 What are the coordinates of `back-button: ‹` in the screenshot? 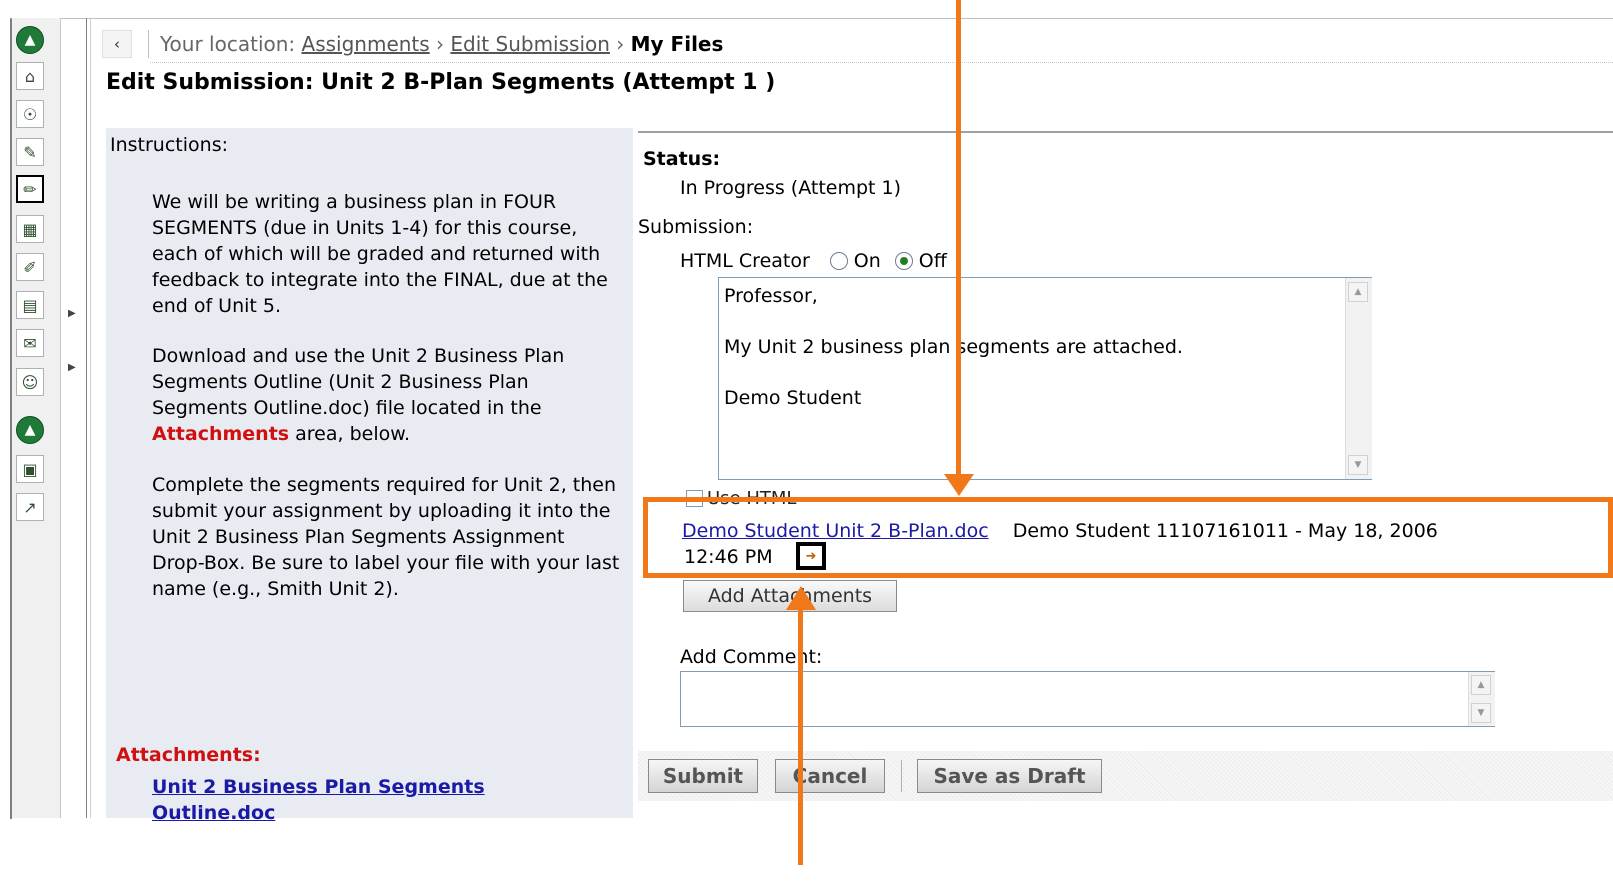 It's located at (117, 44).